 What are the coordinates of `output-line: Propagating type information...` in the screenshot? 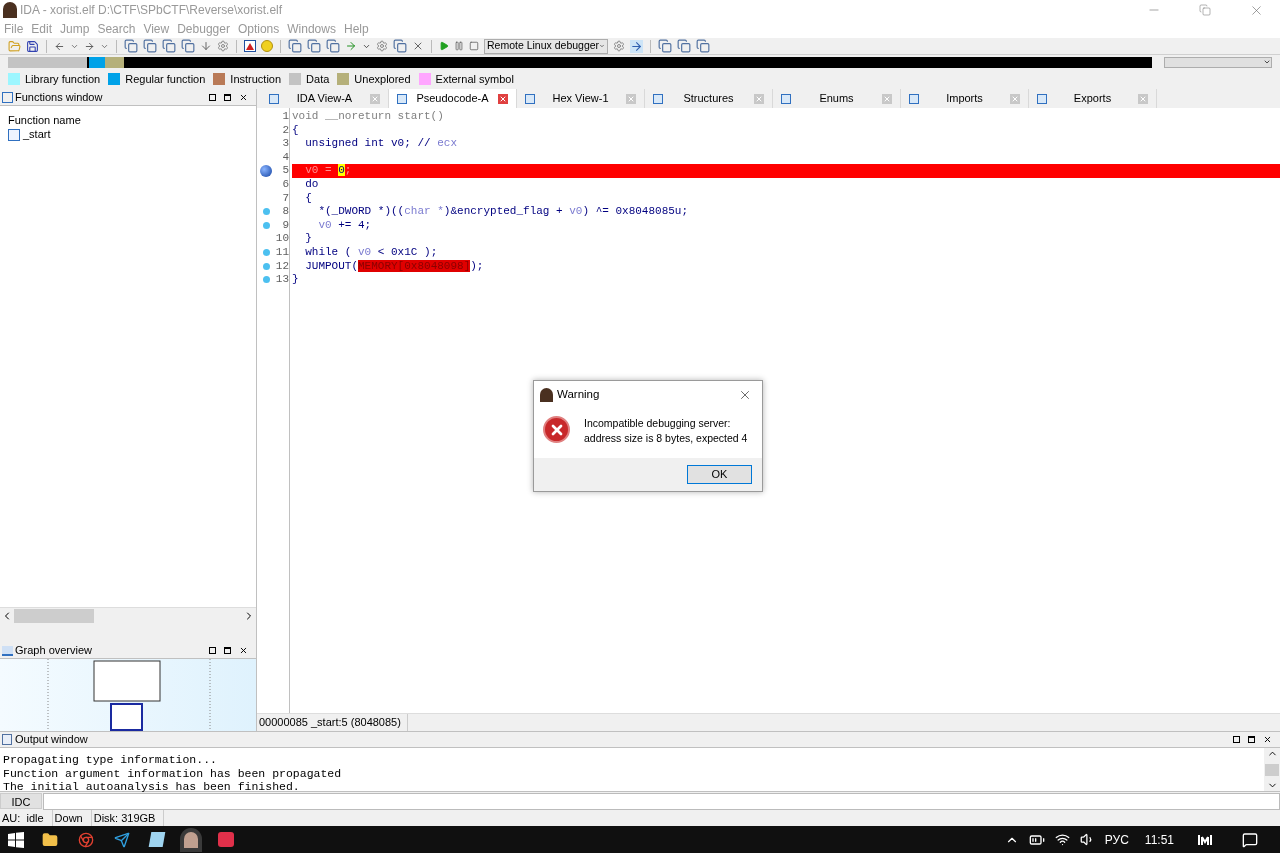 It's located at (110, 760).